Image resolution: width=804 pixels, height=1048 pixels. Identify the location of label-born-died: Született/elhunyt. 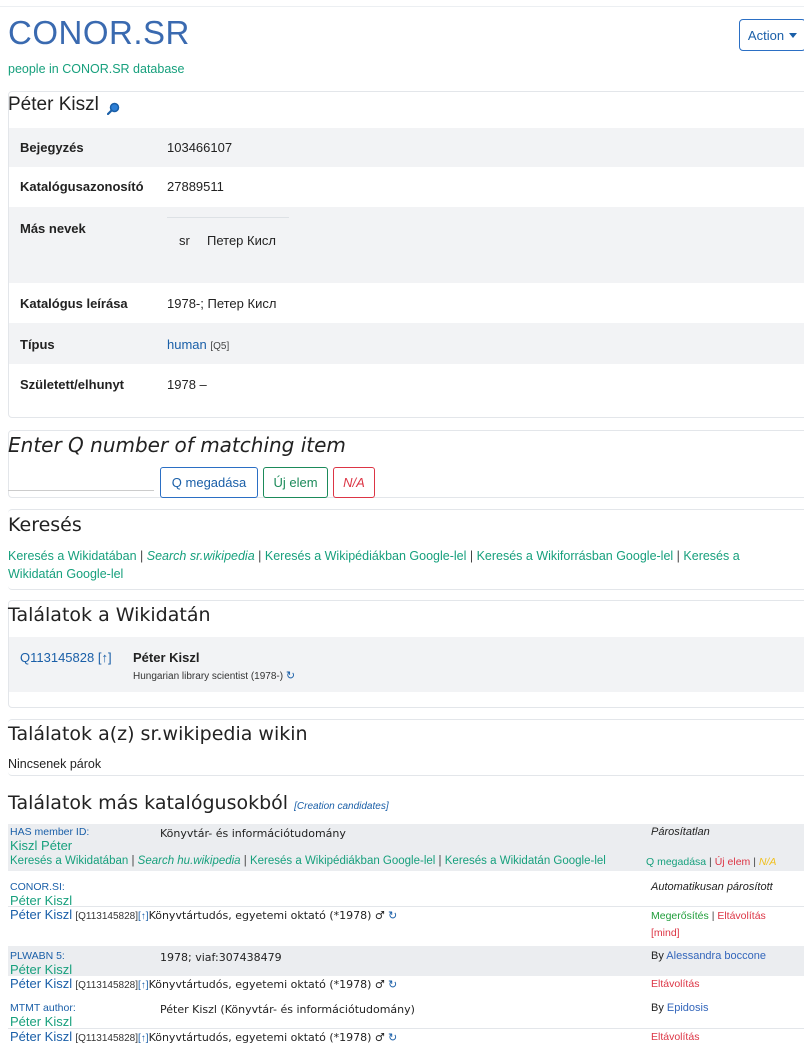
(72, 384).